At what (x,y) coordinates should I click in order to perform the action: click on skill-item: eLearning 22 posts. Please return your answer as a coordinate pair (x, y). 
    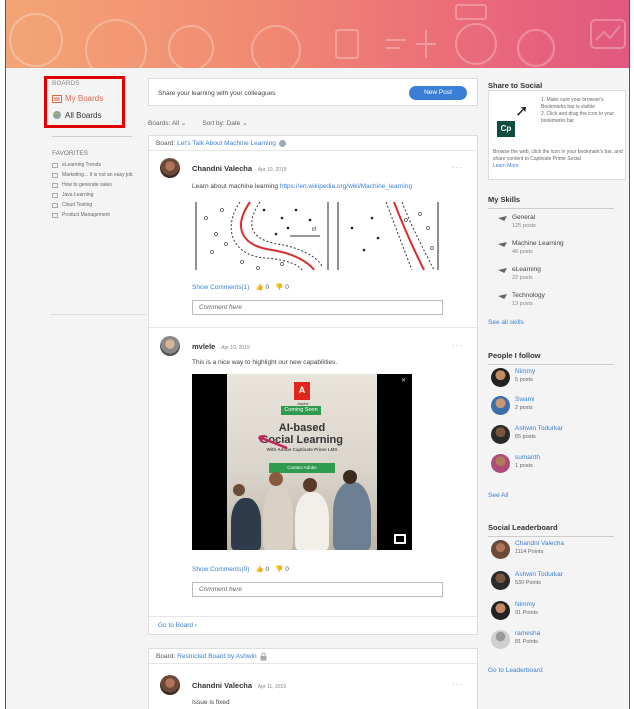
    Looking at the image, I should click on (519, 273).